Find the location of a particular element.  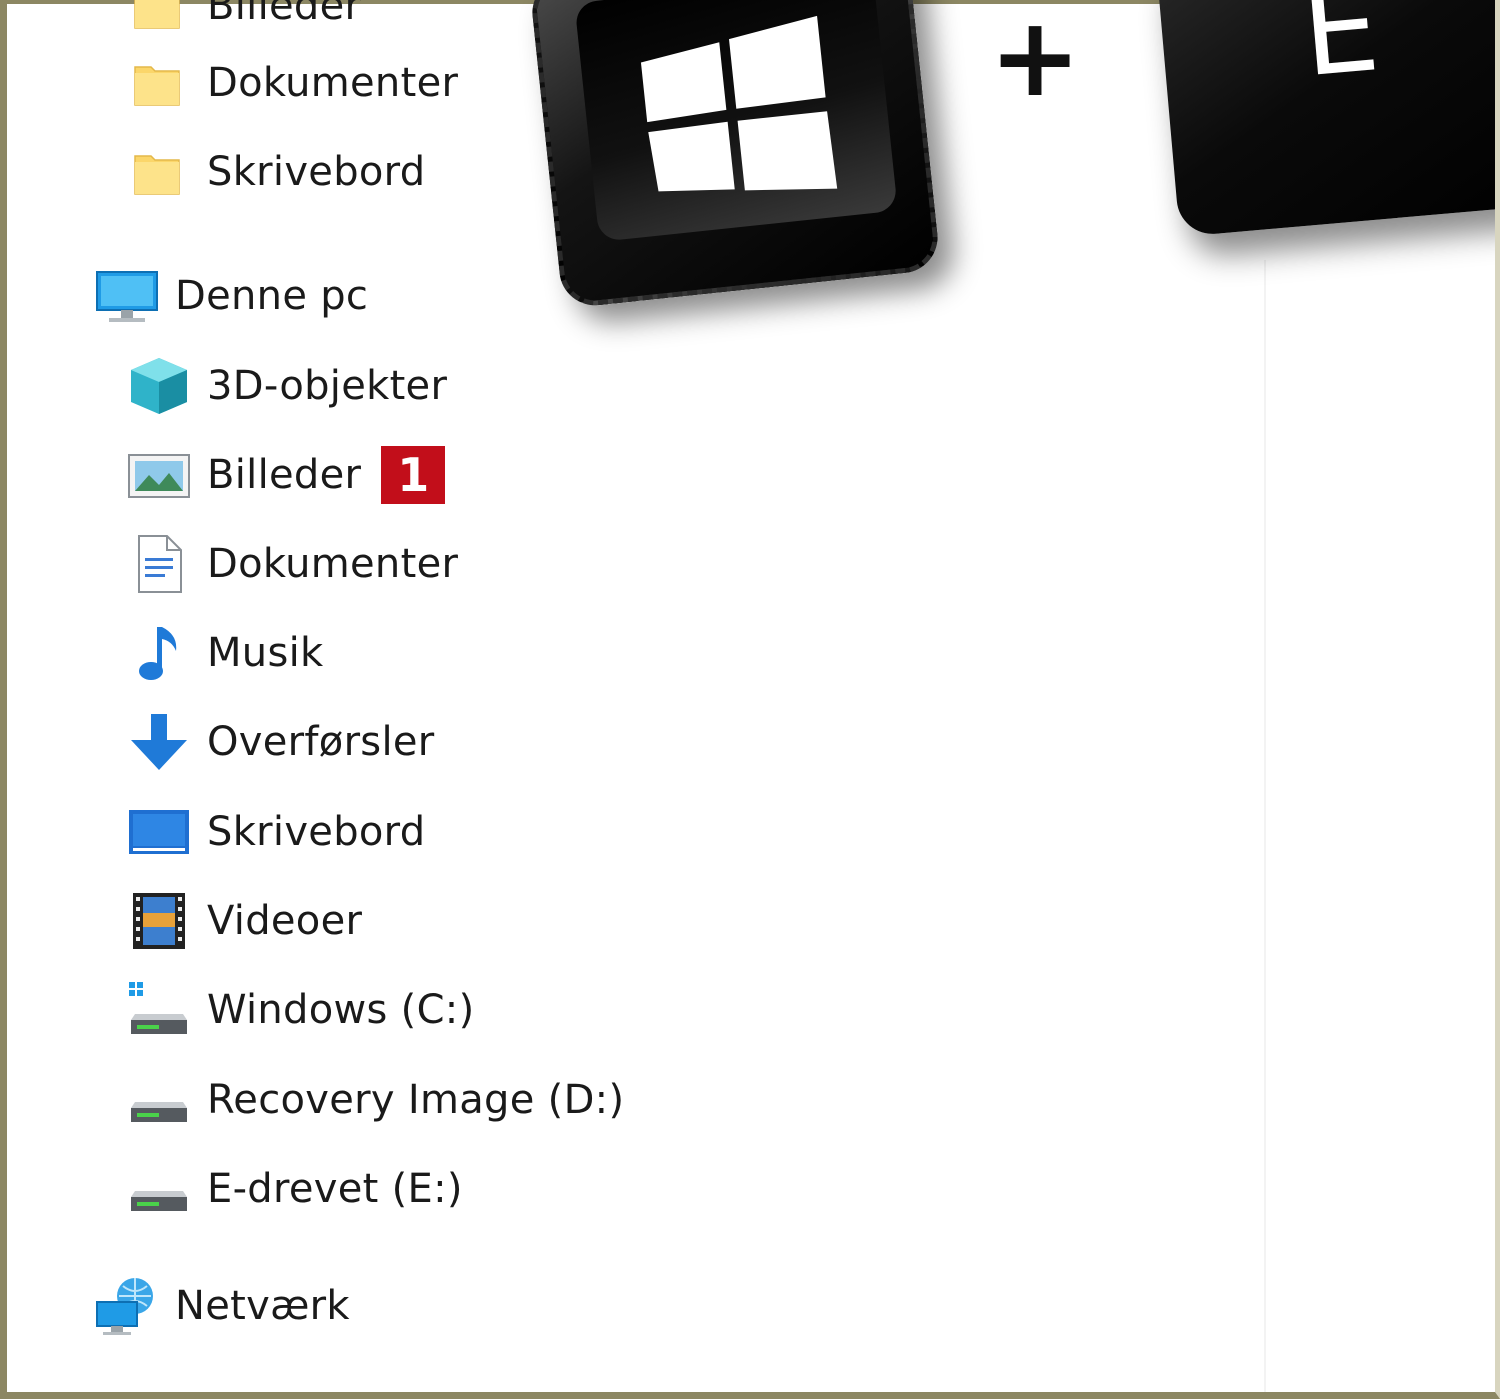

plus-sign: + is located at coordinates (1035, 60).